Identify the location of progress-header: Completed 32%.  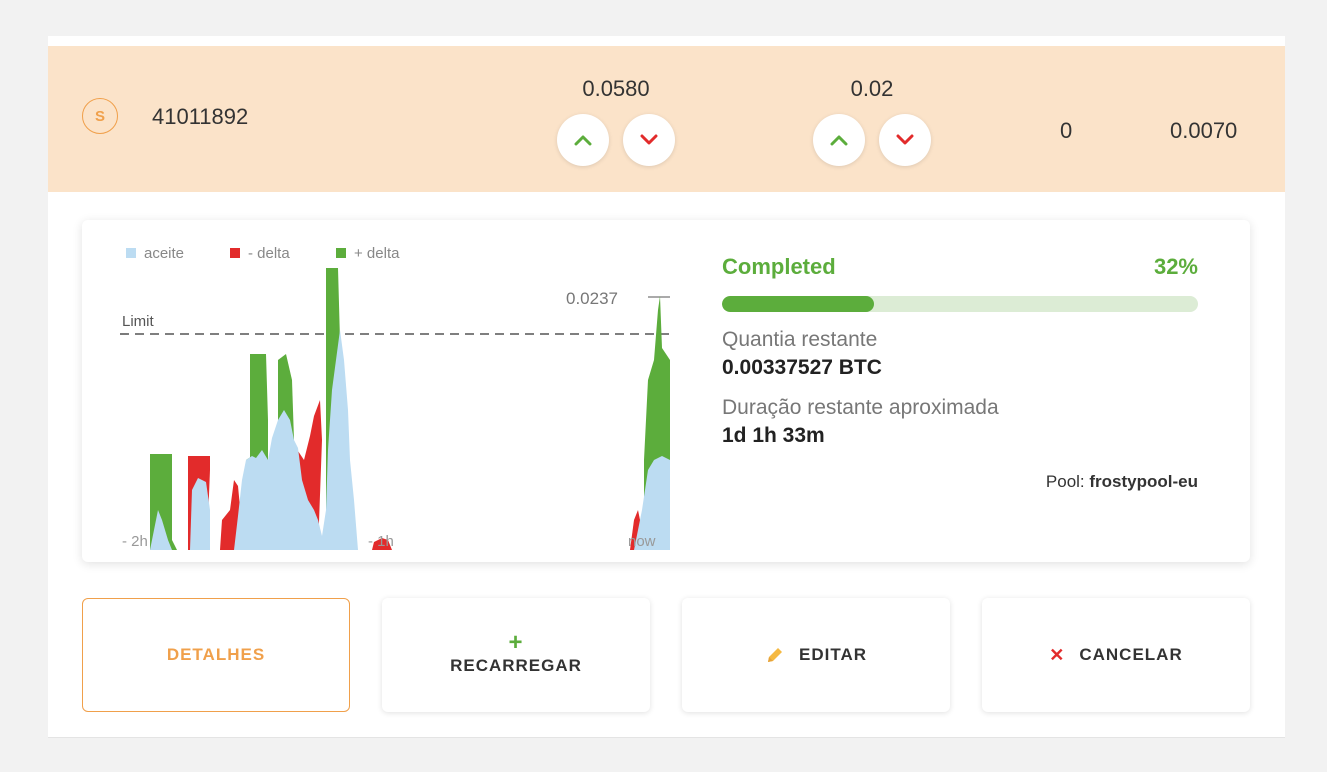
(960, 267).